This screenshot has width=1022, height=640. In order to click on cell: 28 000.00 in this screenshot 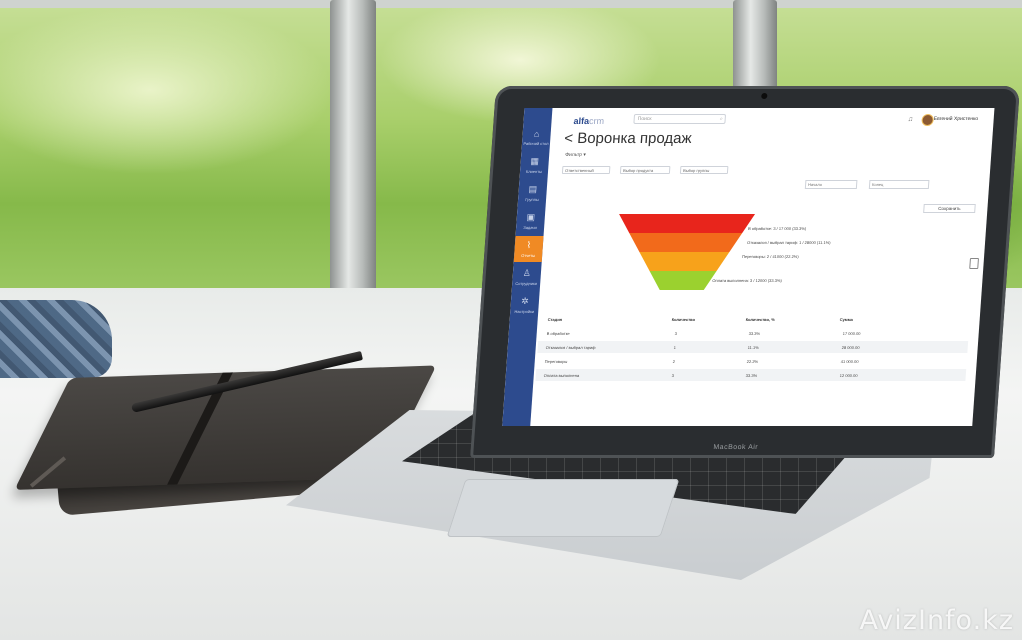, I will do `click(850, 347)`.